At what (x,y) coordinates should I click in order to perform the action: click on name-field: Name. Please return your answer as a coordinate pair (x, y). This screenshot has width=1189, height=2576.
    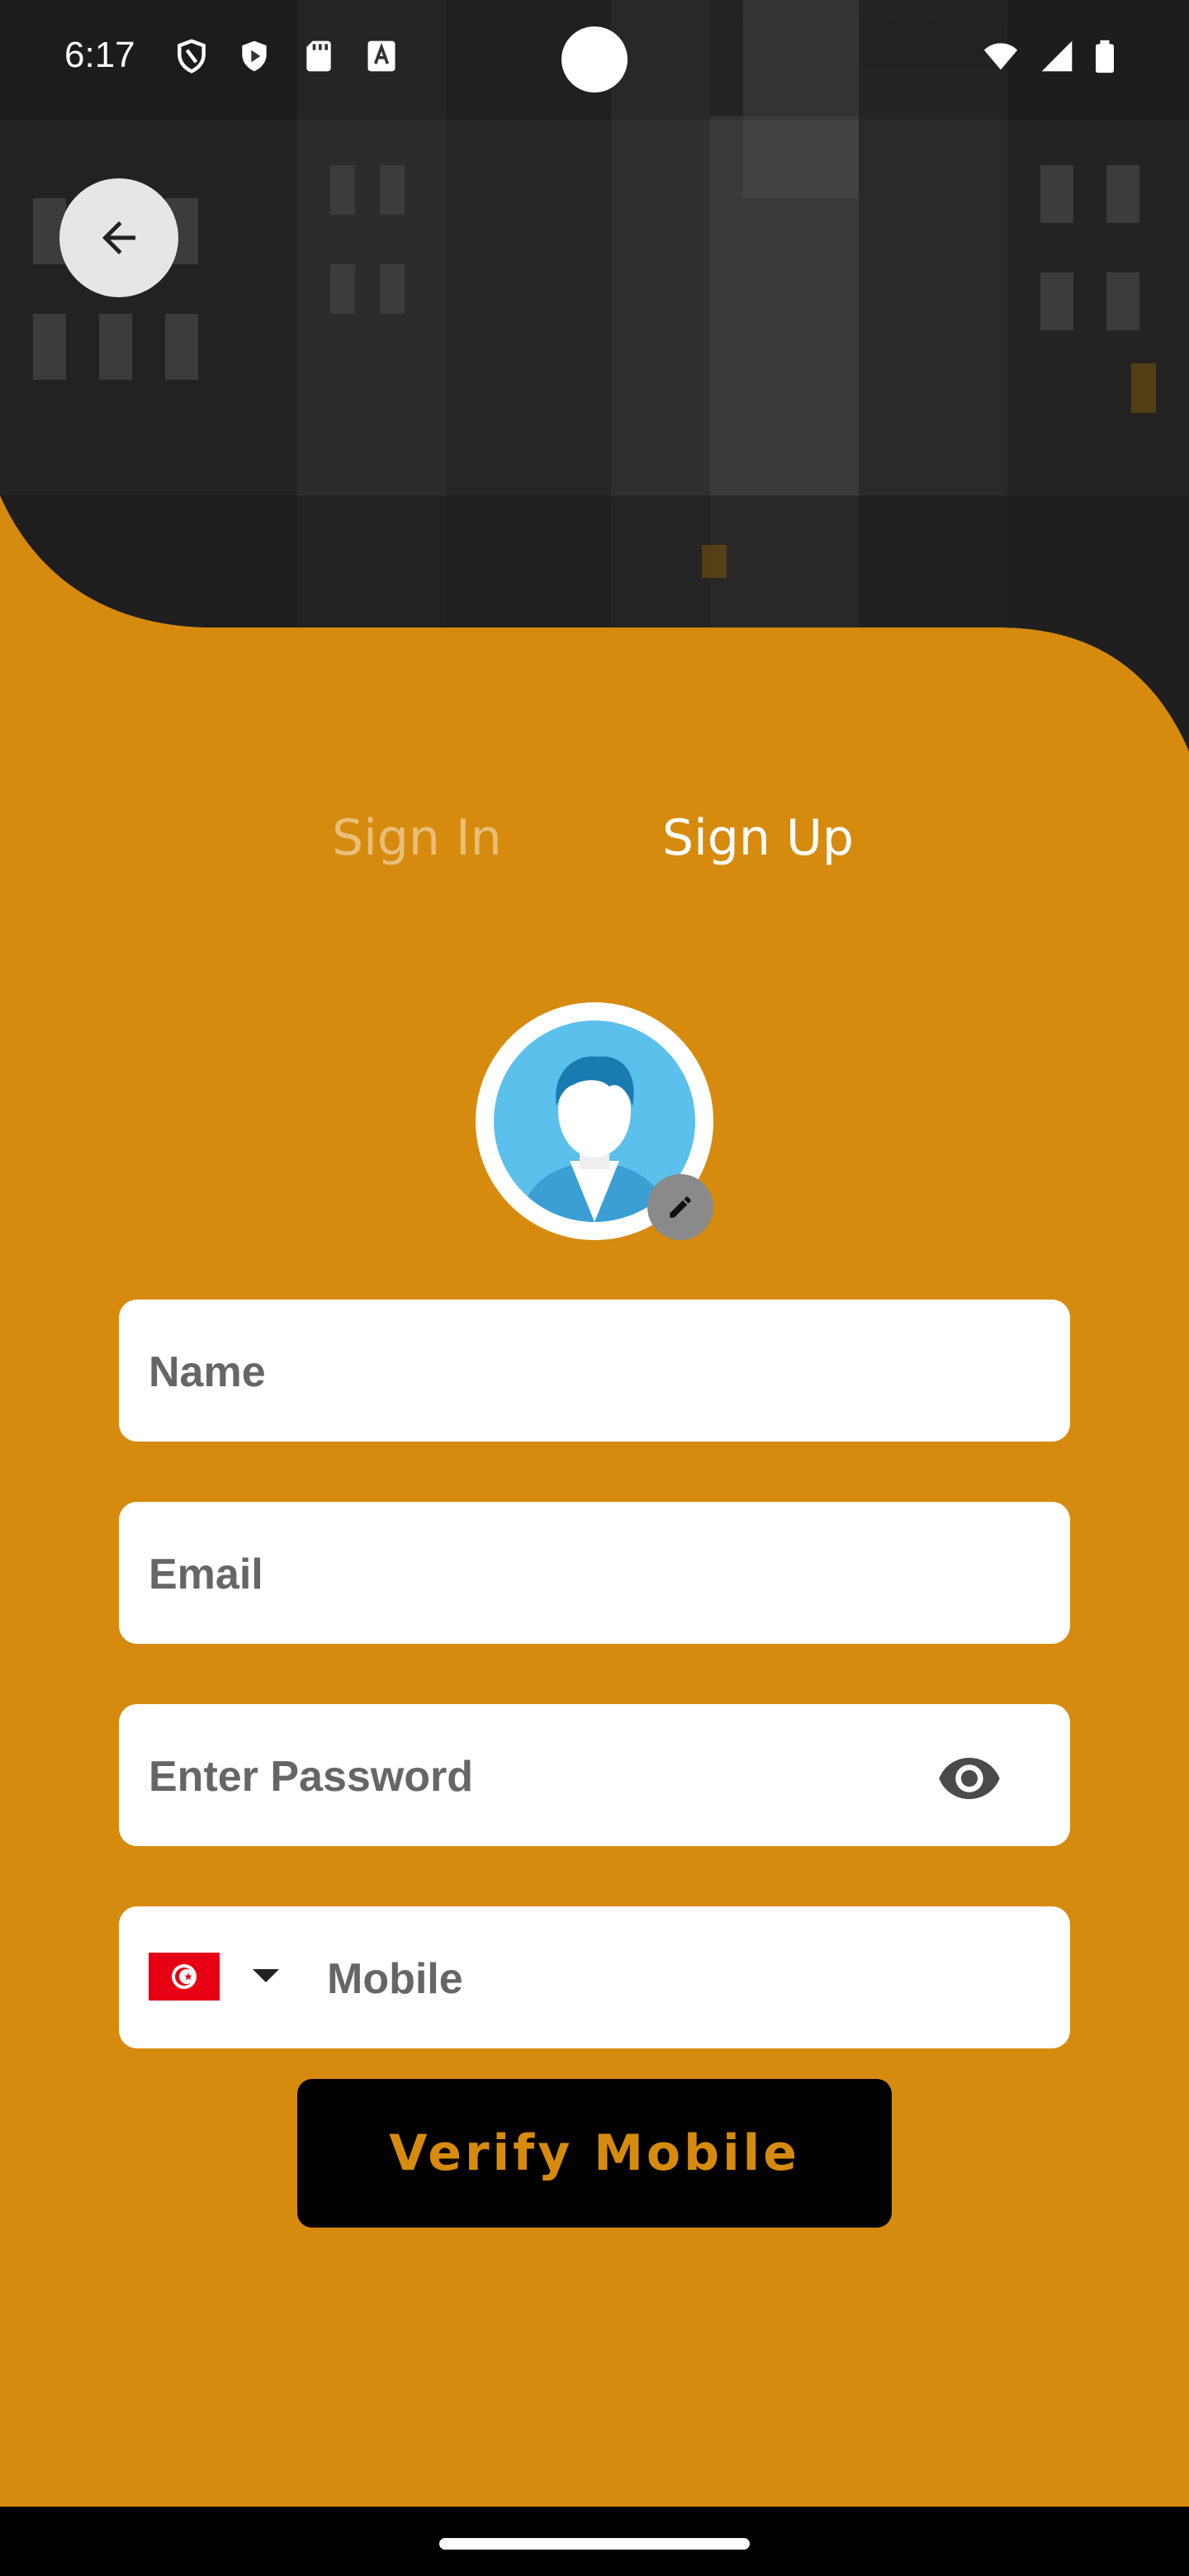
    Looking at the image, I should click on (594, 1371).